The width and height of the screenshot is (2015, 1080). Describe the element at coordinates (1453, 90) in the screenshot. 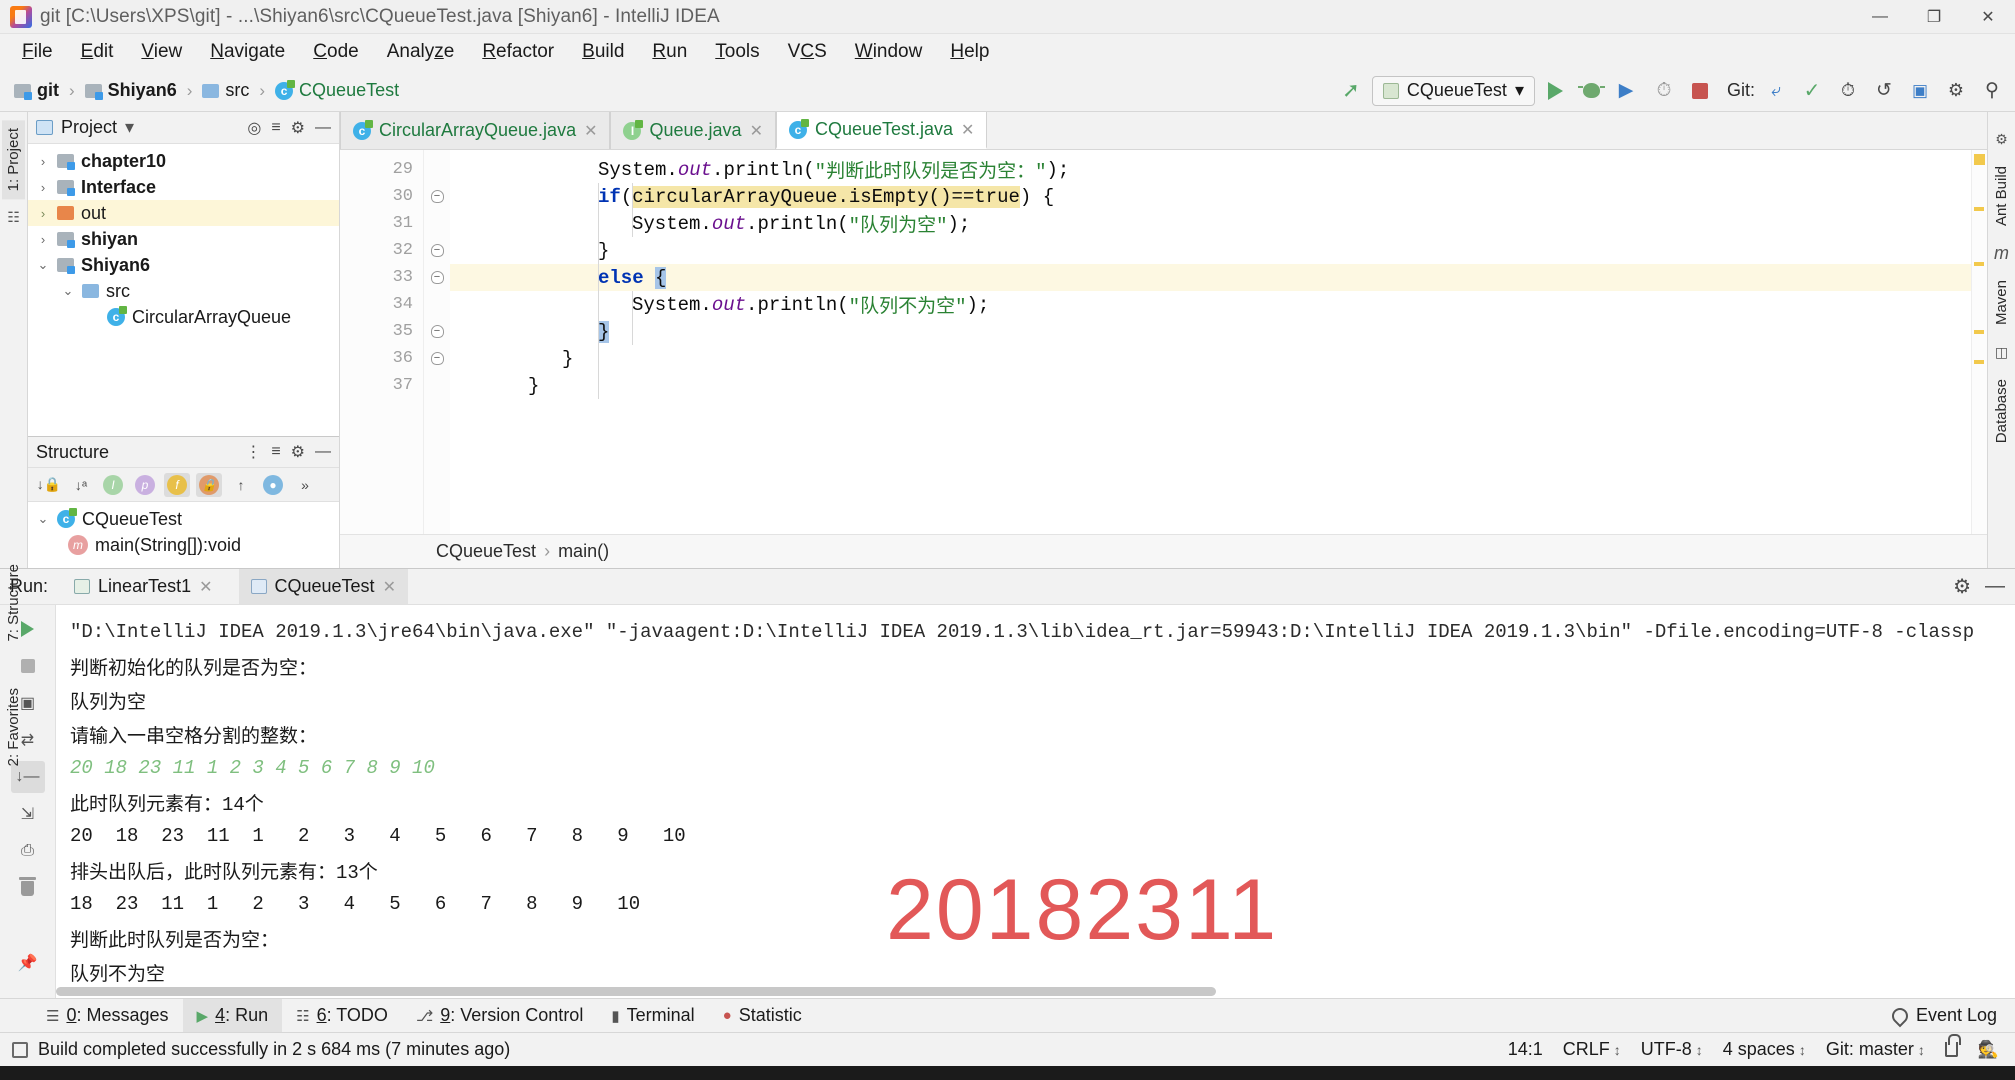

I see `run-configuration-selector: CQueueTest ▾` at that location.